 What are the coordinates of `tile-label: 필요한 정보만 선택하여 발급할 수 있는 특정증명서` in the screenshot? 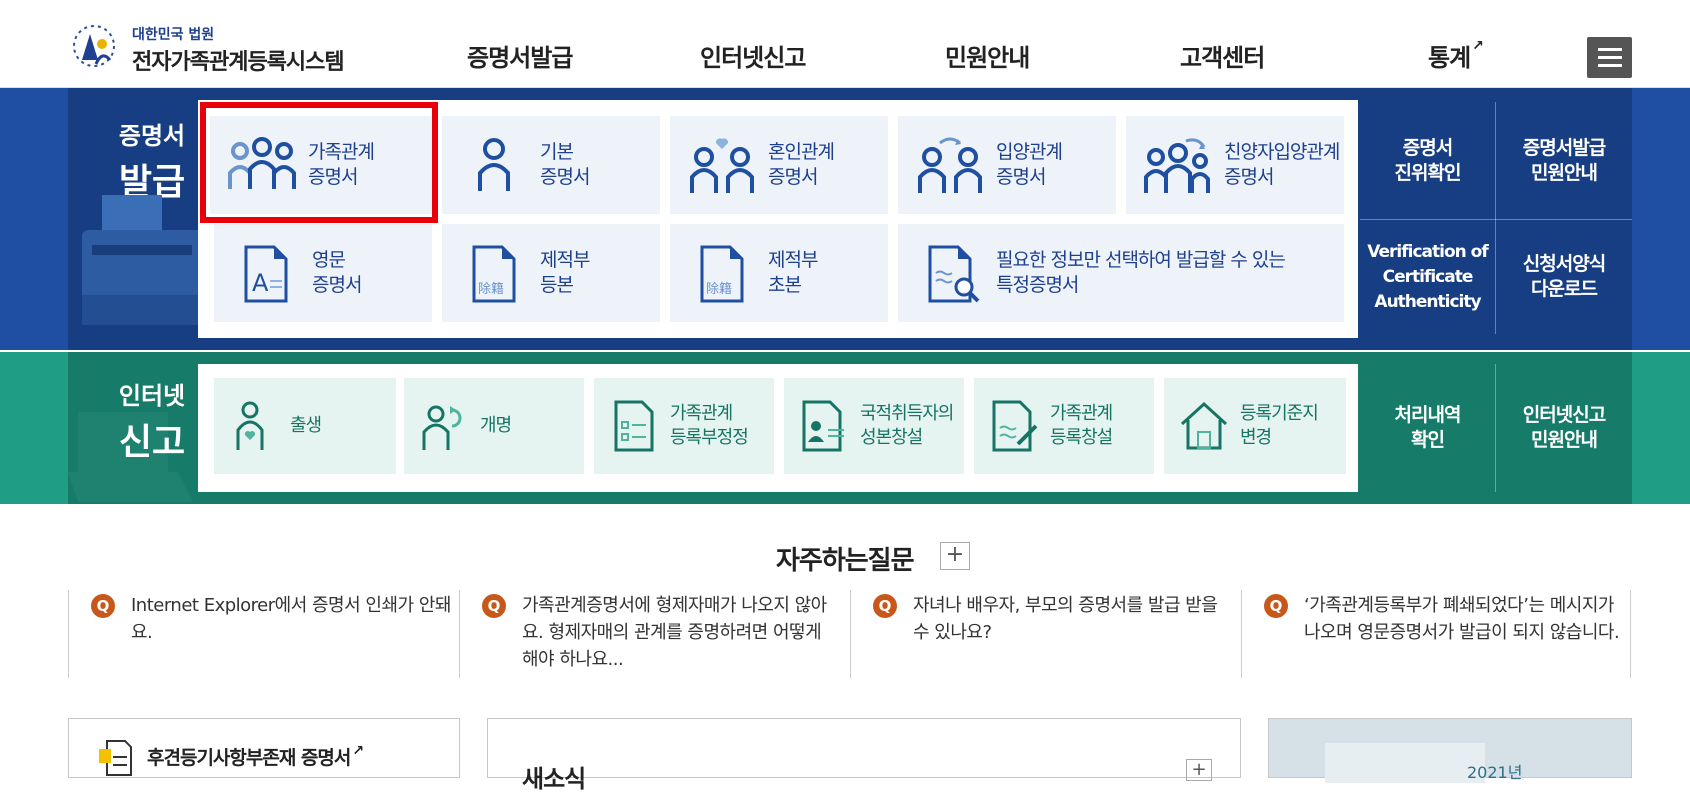 It's located at (1141, 272).